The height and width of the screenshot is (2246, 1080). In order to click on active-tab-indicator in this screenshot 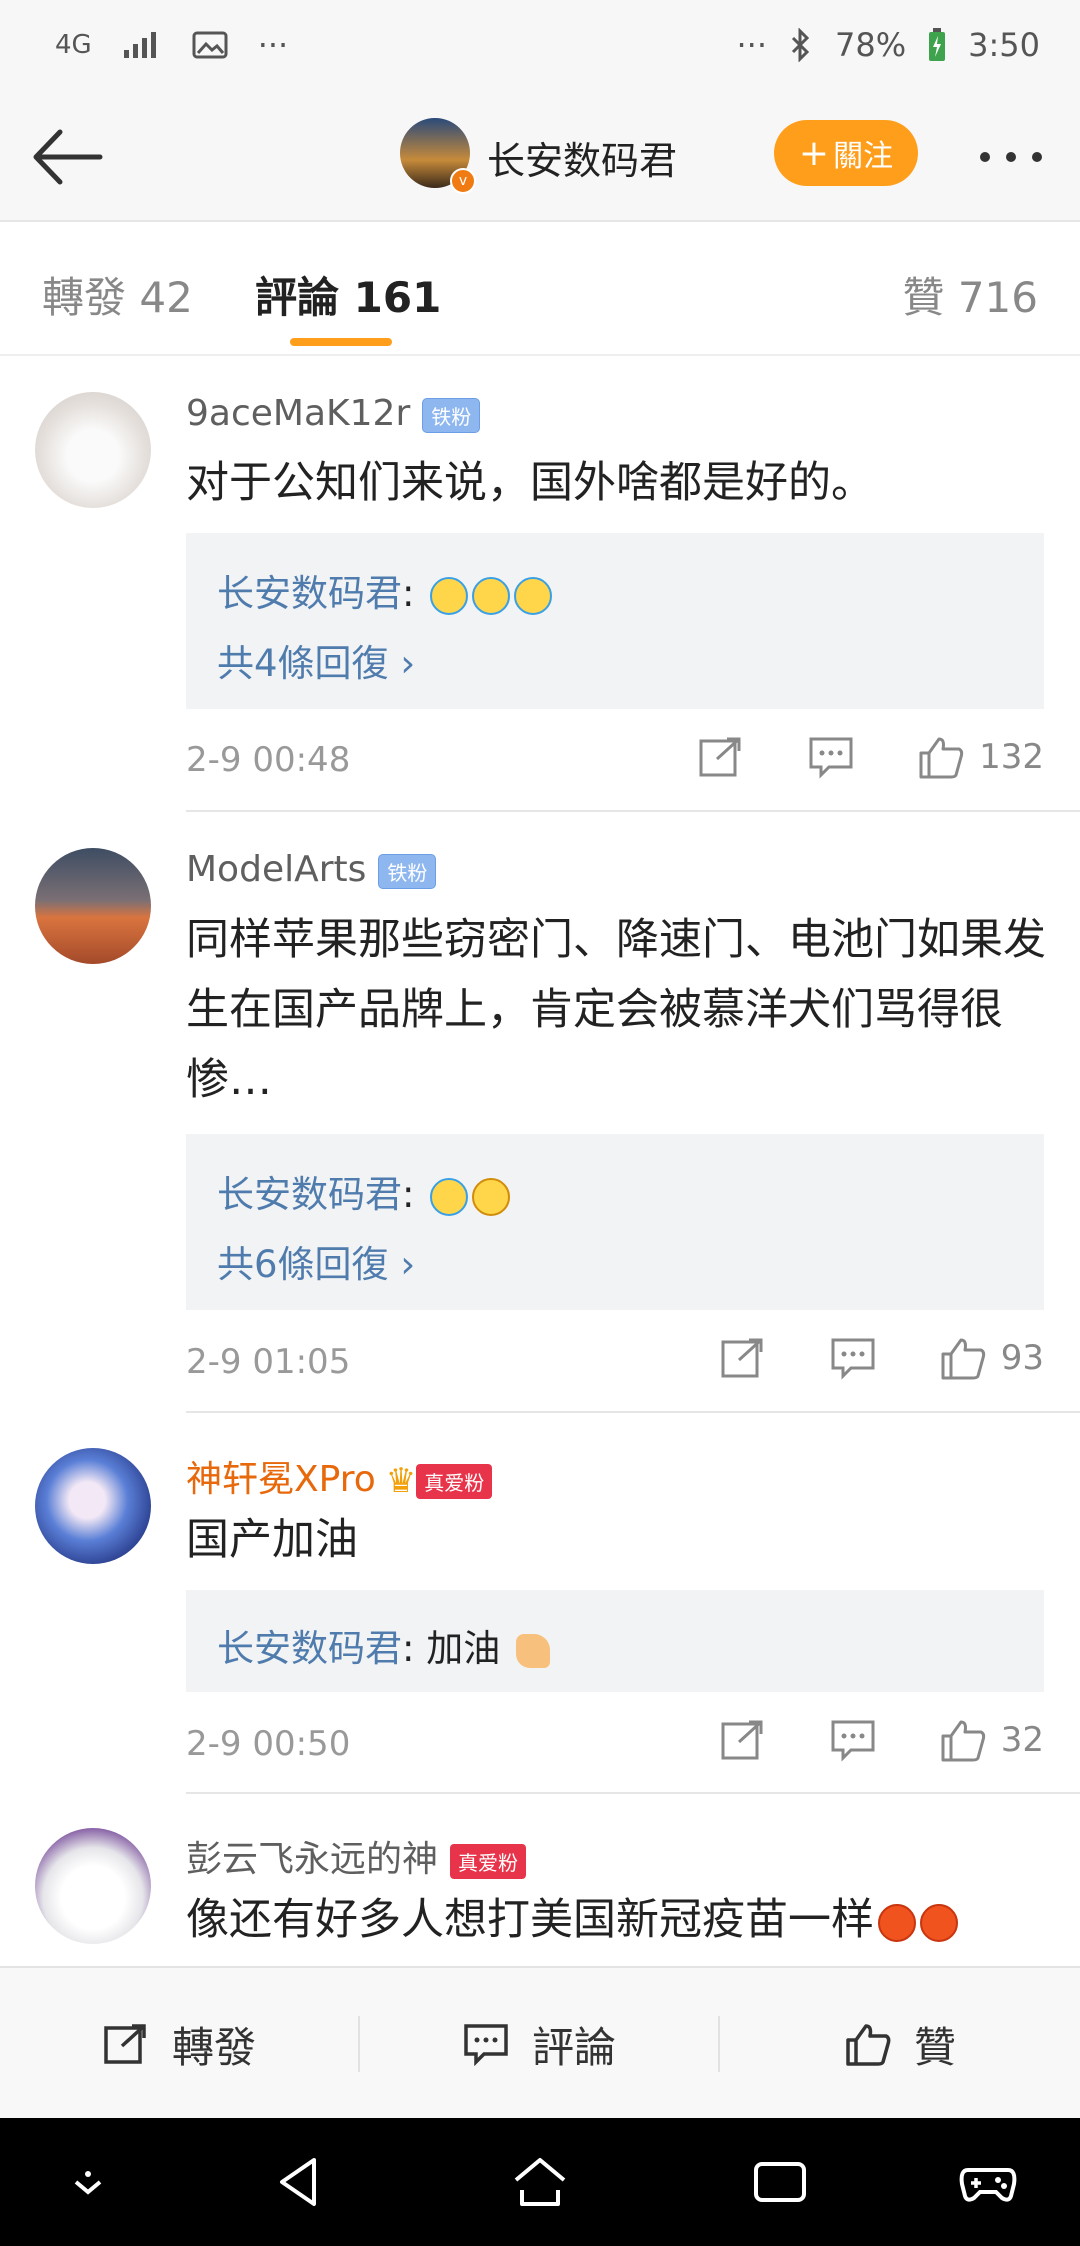, I will do `click(341, 342)`.